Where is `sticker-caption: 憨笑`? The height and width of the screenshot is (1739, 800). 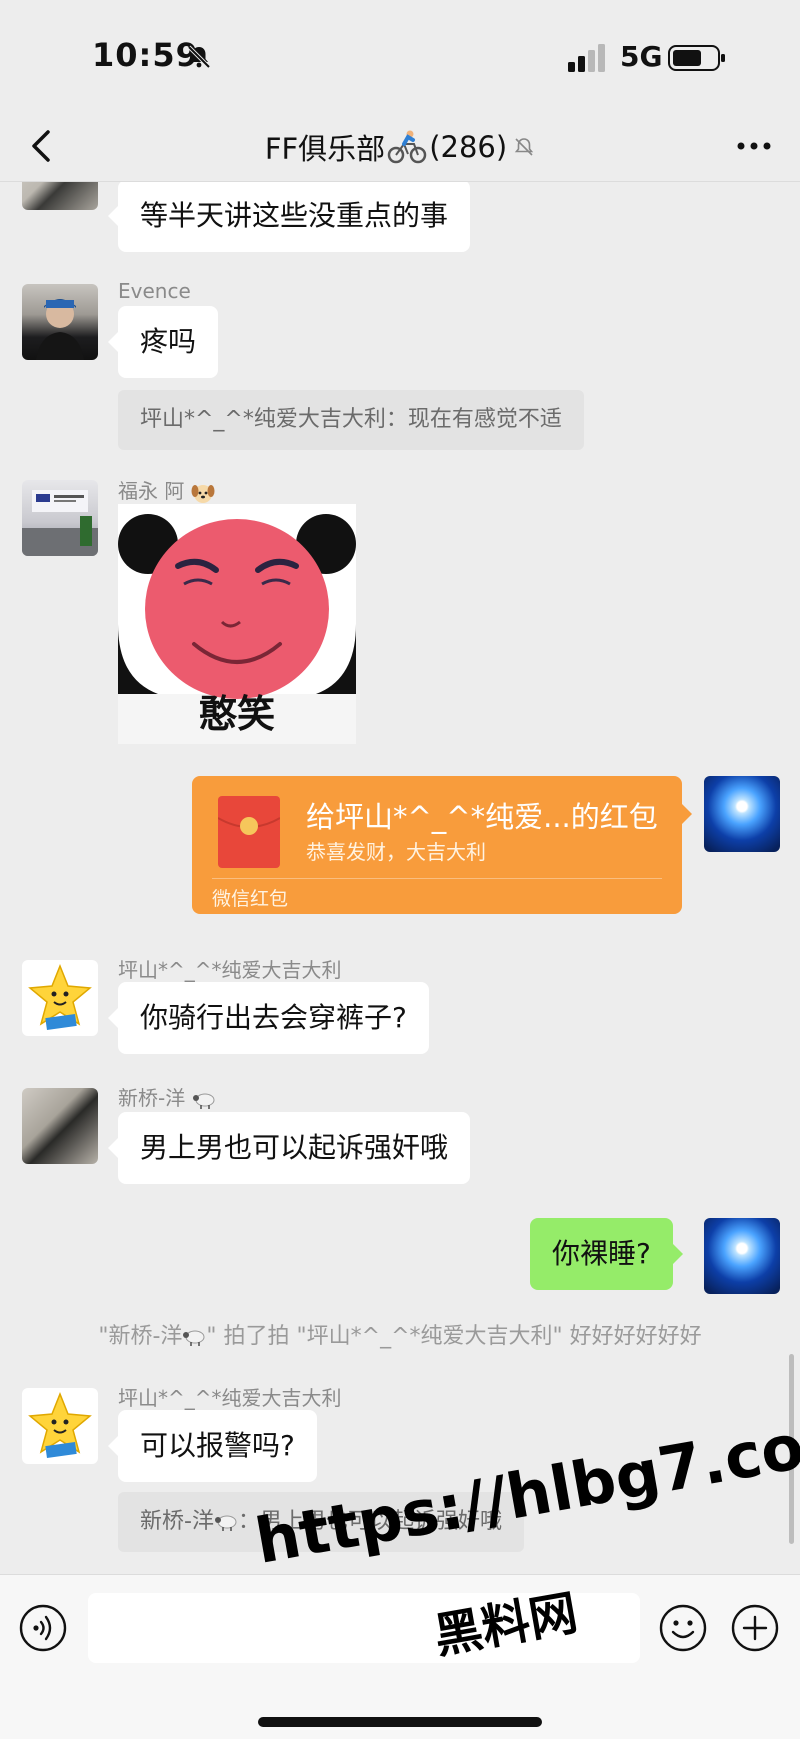
sticker-caption: 憨笑 is located at coordinates (236, 714).